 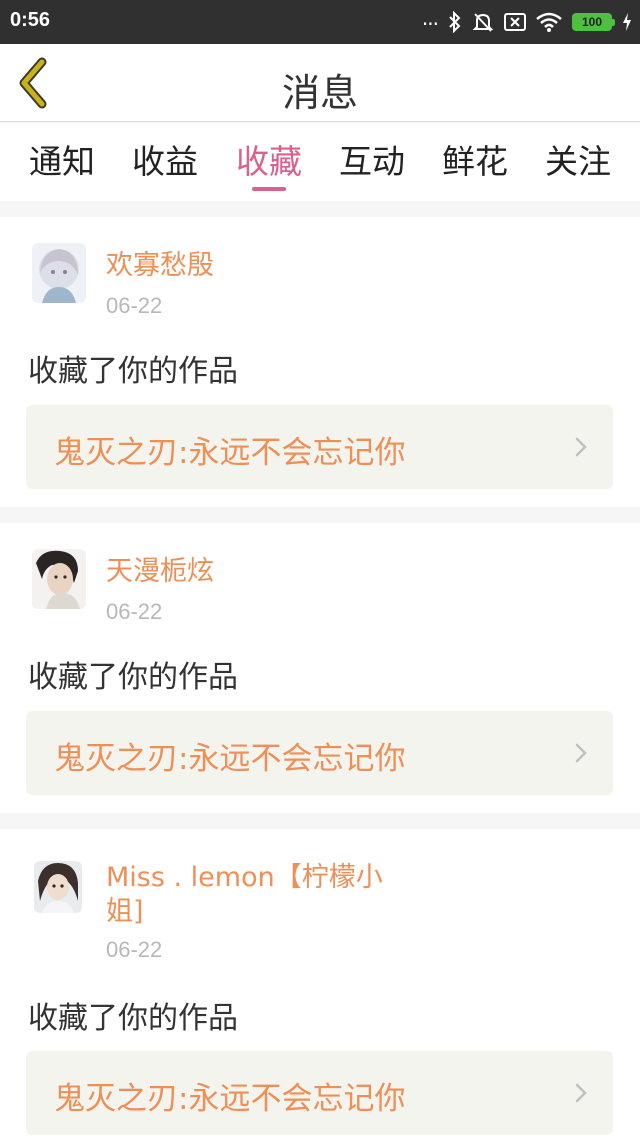 I want to click on wifi-icon, so click(x=549, y=22).